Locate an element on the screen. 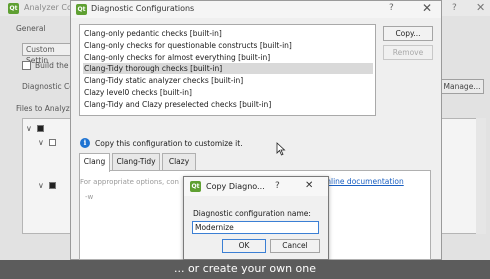  files-tree-scrollbar is located at coordinates (481, 176).